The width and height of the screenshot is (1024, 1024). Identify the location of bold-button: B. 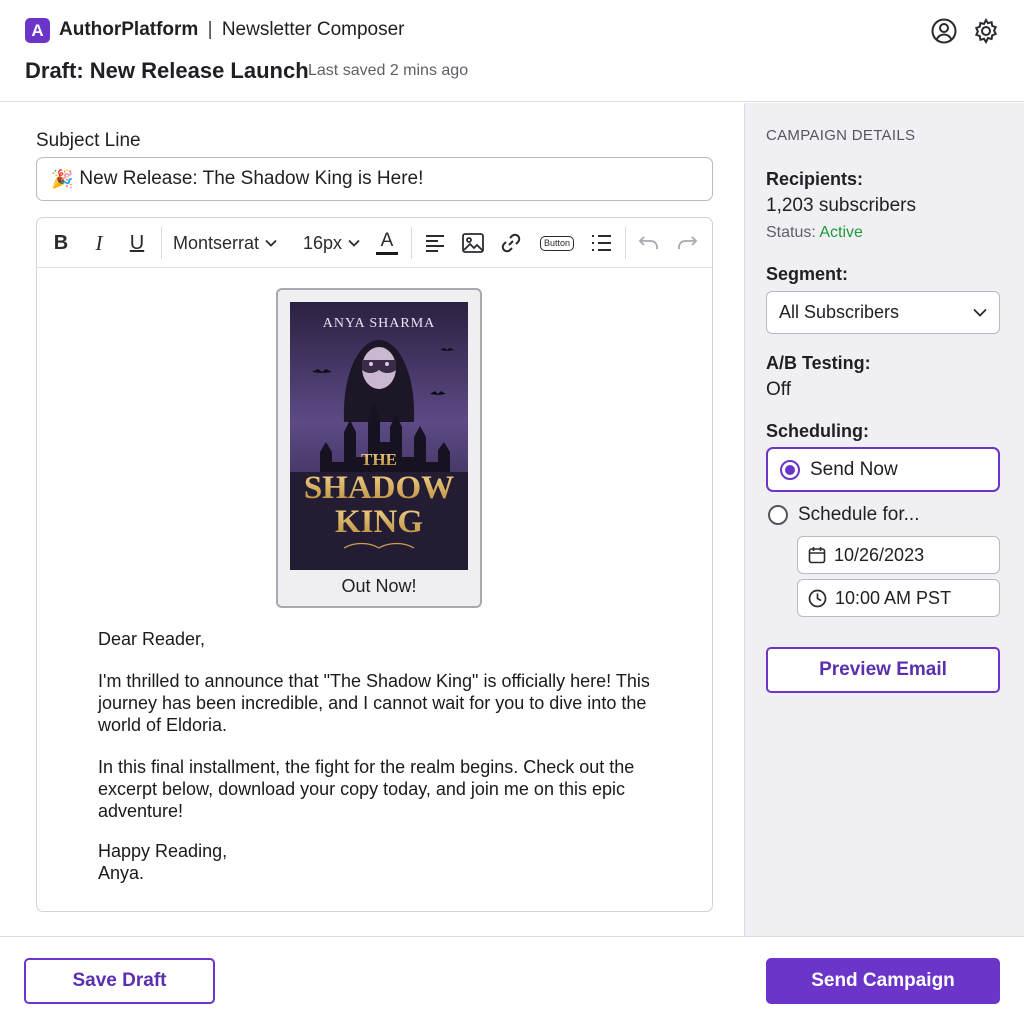
(61, 243).